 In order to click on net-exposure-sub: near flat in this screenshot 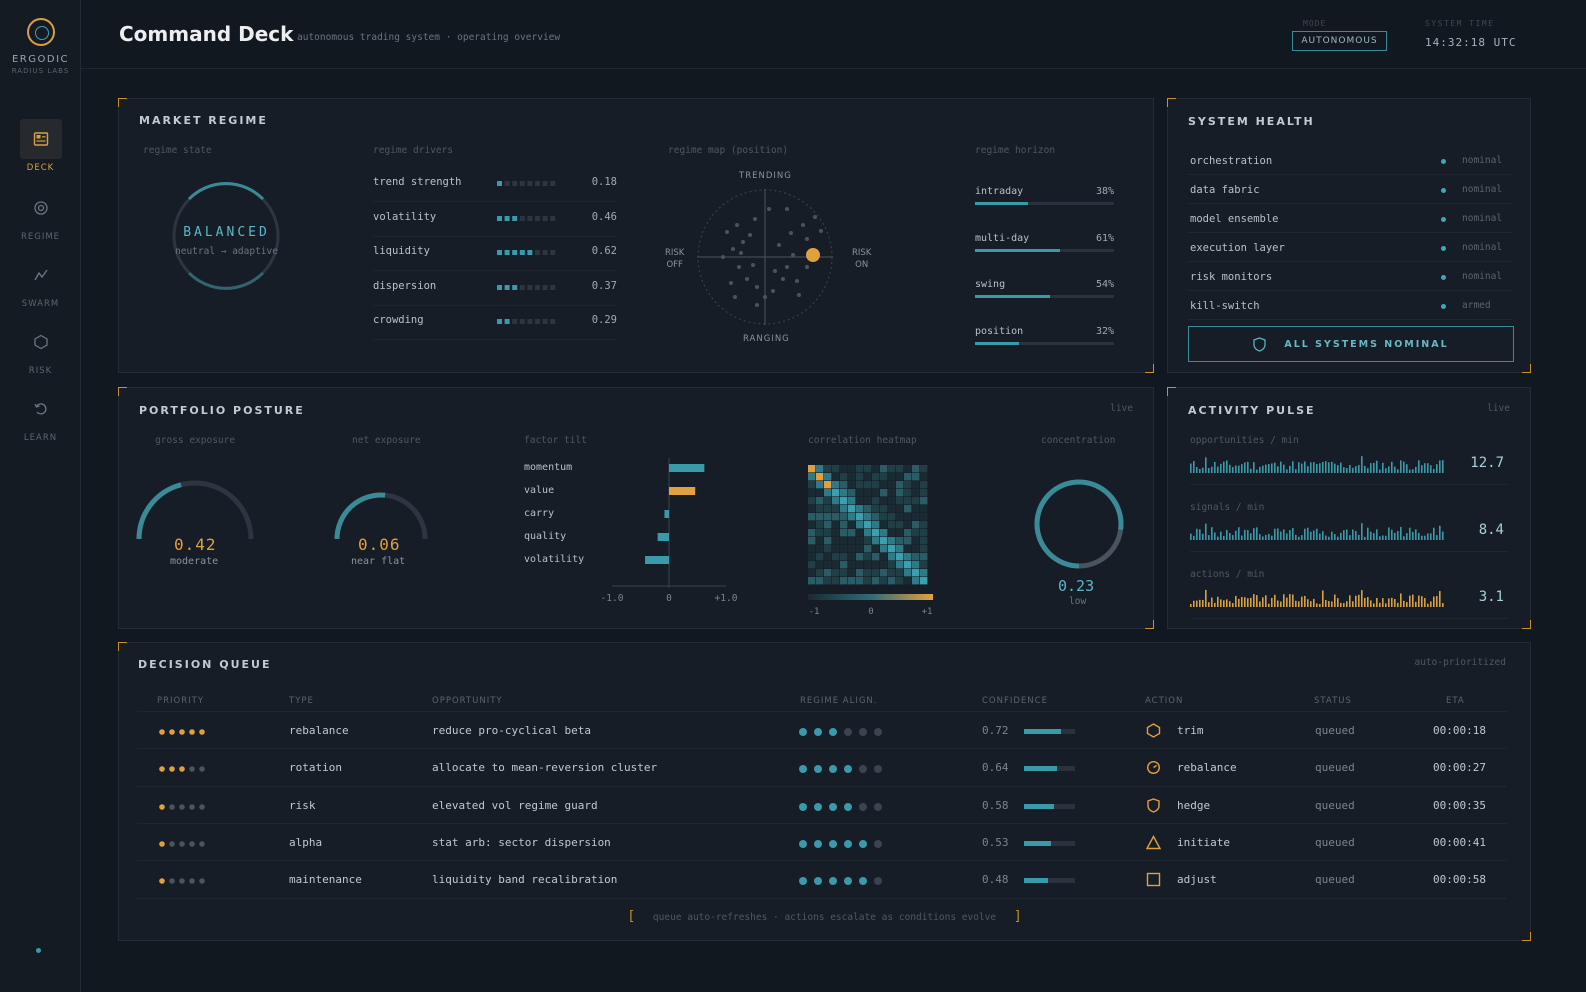, I will do `click(378, 561)`.